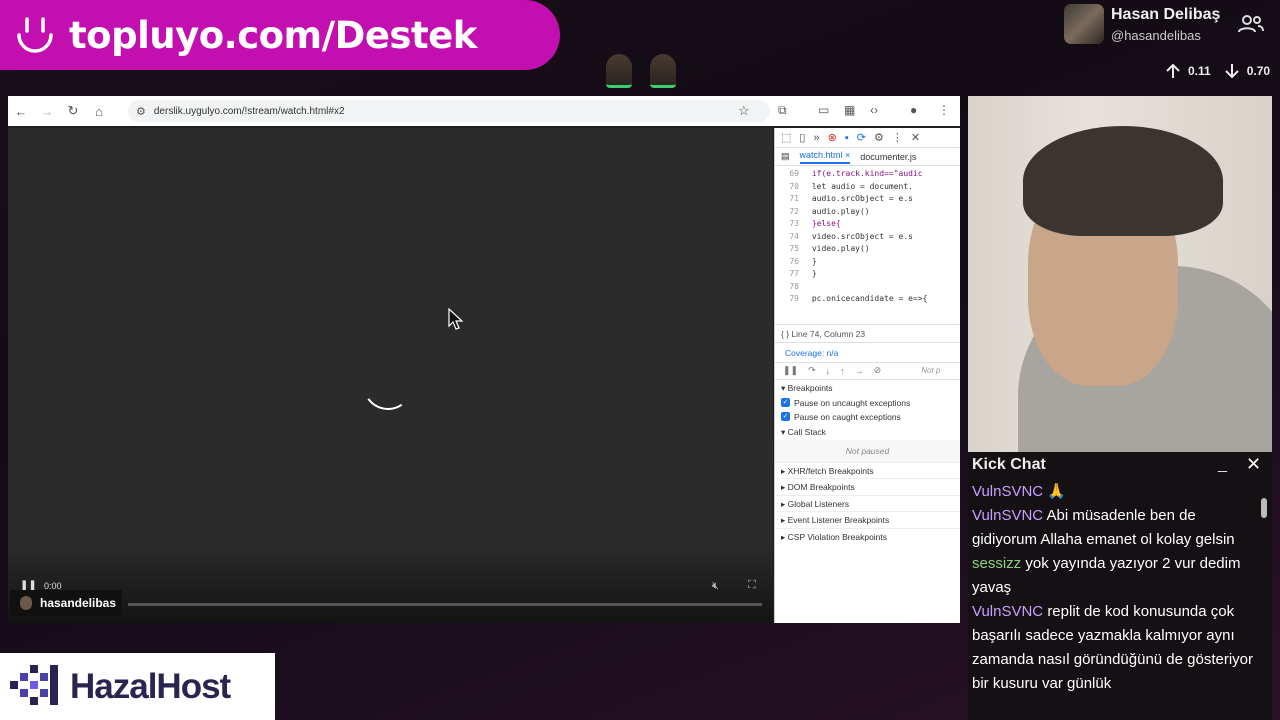 The height and width of the screenshot is (720, 1280). Describe the element at coordinates (867, 351) in the screenshot. I see `coverage-status: Coverage: n/a` at that location.